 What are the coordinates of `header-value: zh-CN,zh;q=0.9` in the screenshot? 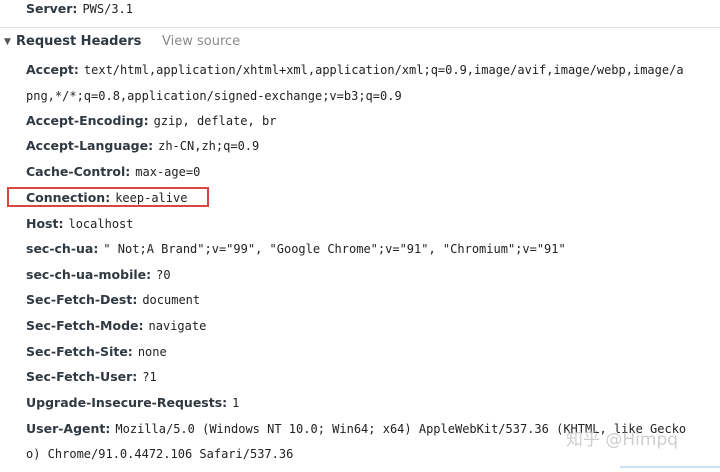 It's located at (208, 146).